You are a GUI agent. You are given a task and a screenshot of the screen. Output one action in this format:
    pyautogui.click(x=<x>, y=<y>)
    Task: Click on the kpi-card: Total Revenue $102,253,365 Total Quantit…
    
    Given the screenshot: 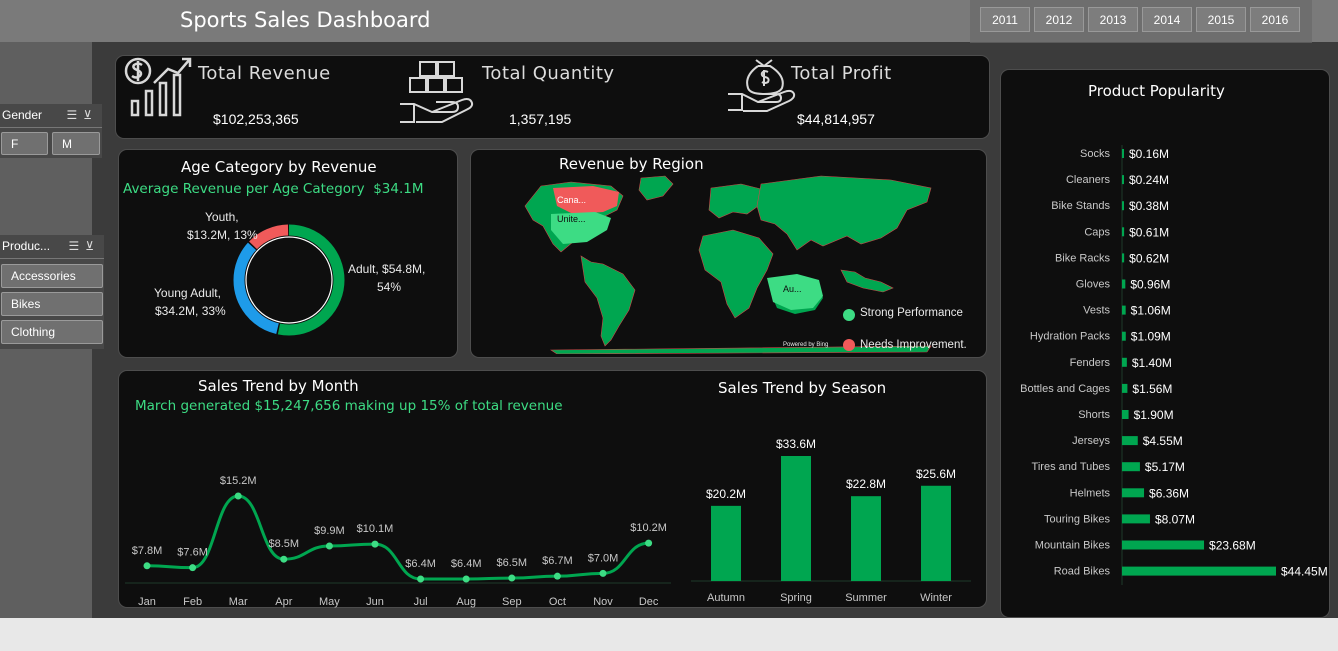 What is the action you would take?
    pyautogui.click(x=552, y=97)
    